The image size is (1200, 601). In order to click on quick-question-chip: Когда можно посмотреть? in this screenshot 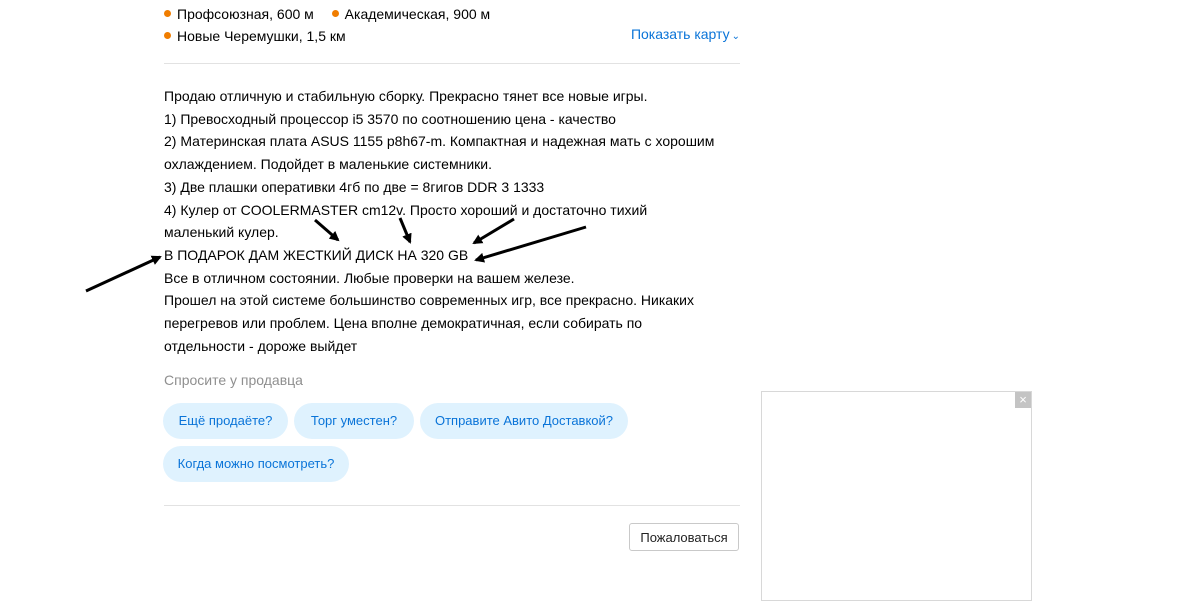, I will do `click(256, 464)`.